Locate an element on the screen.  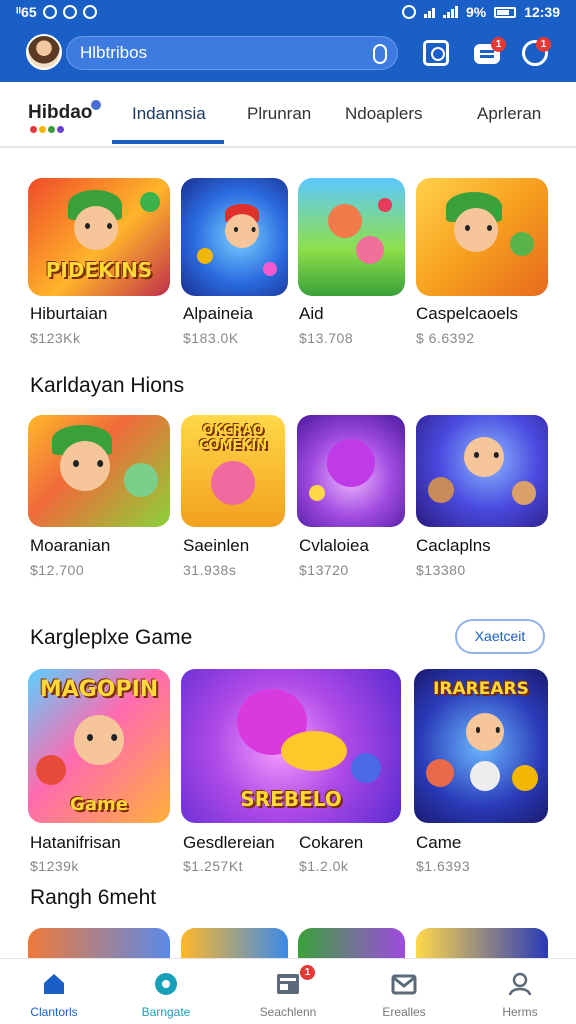
app-logo: Hibdao is located at coordinates (60, 113).